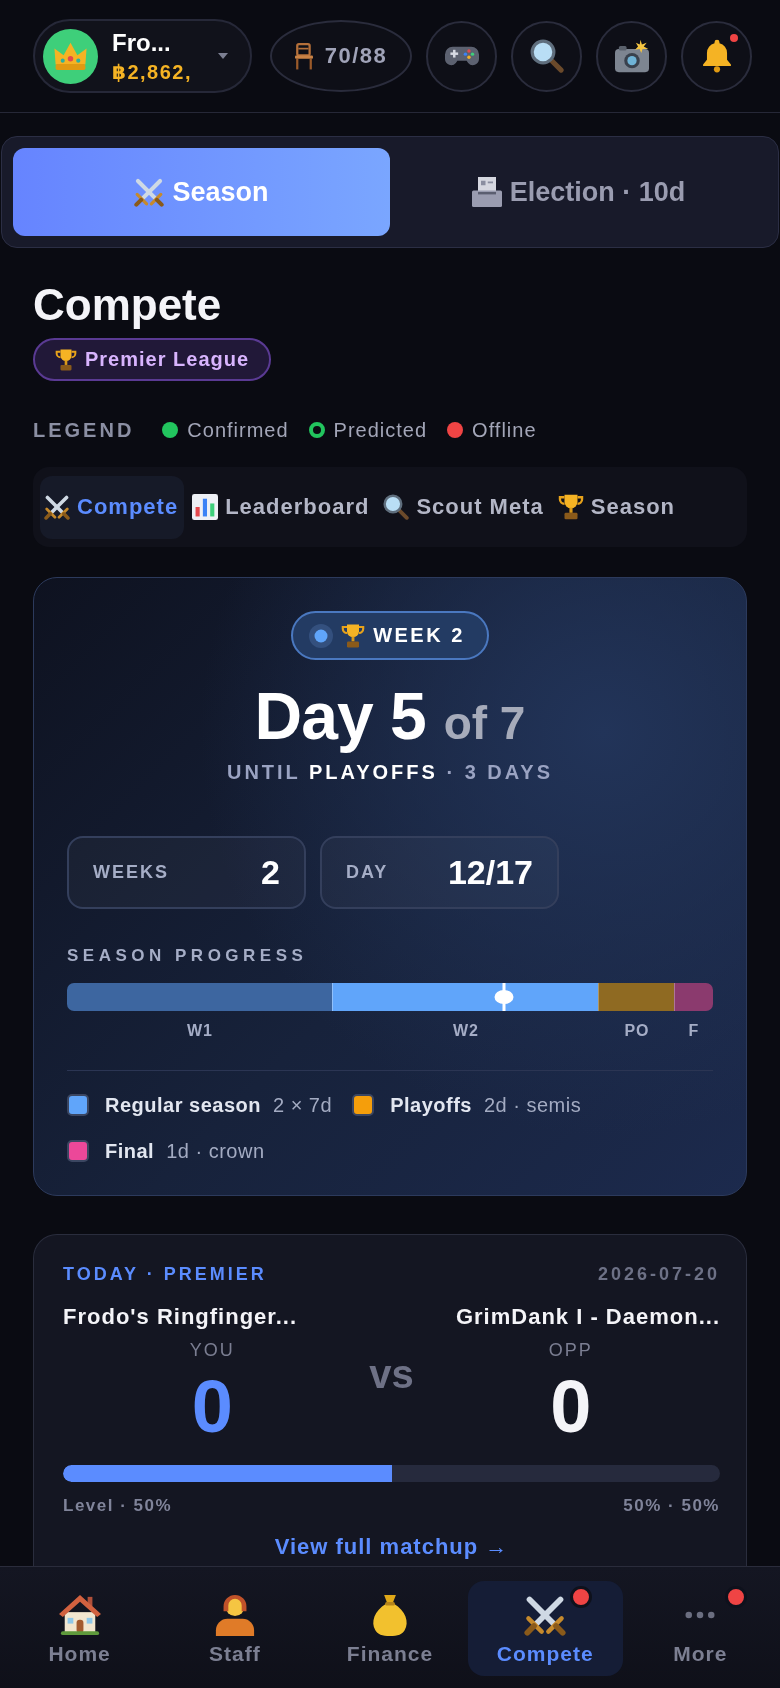 The width and height of the screenshot is (780, 1688). I want to click on nav-tab: Finance, so click(390, 1628).